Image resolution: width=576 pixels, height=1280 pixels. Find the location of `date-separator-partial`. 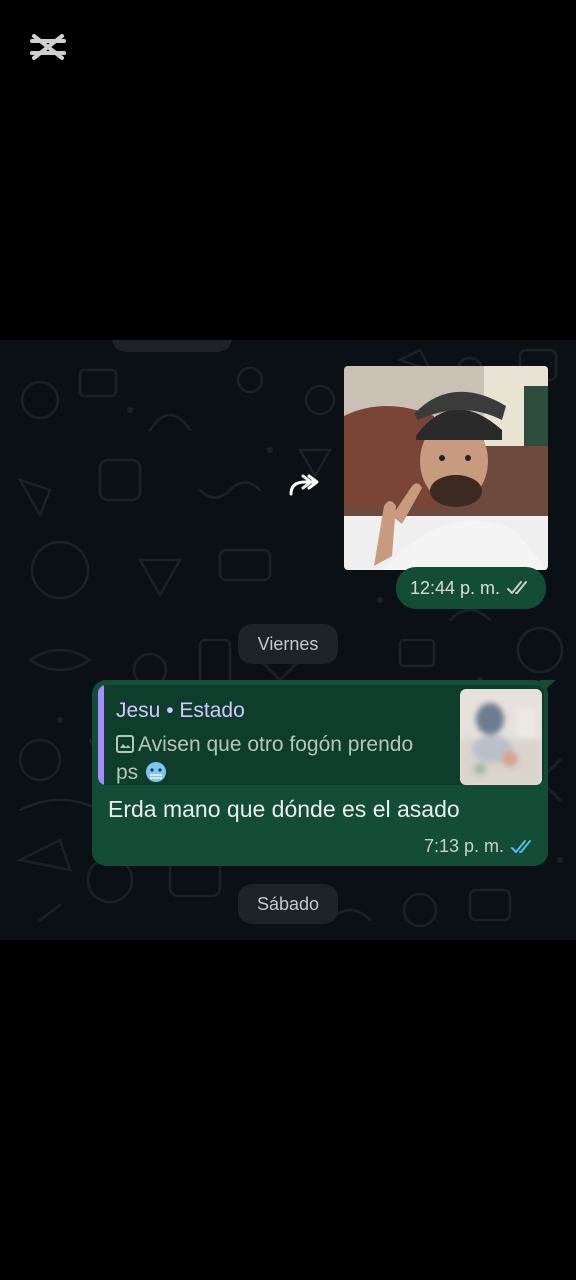

date-separator-partial is located at coordinates (172, 346).